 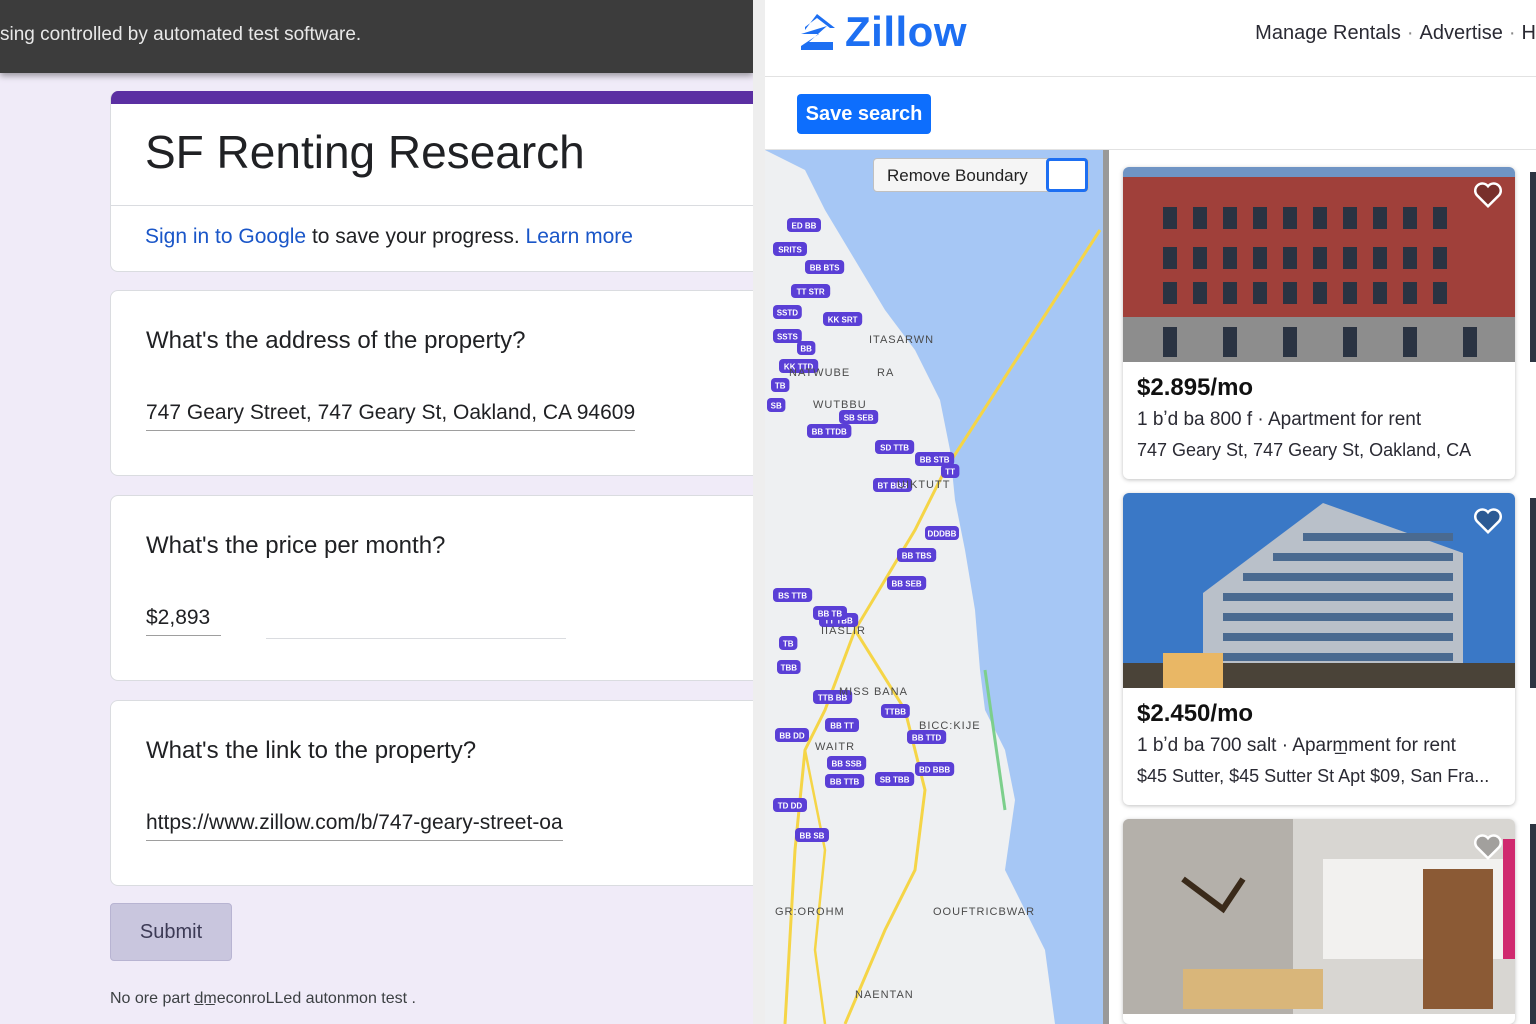 What do you see at coordinates (792, 735) in the screenshot?
I see `map-price-pin: BB DD` at bounding box center [792, 735].